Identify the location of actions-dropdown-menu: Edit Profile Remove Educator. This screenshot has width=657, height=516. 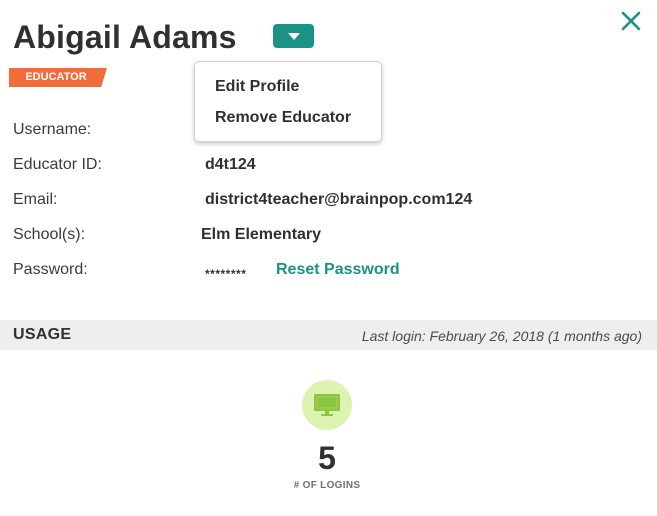
(288, 101).